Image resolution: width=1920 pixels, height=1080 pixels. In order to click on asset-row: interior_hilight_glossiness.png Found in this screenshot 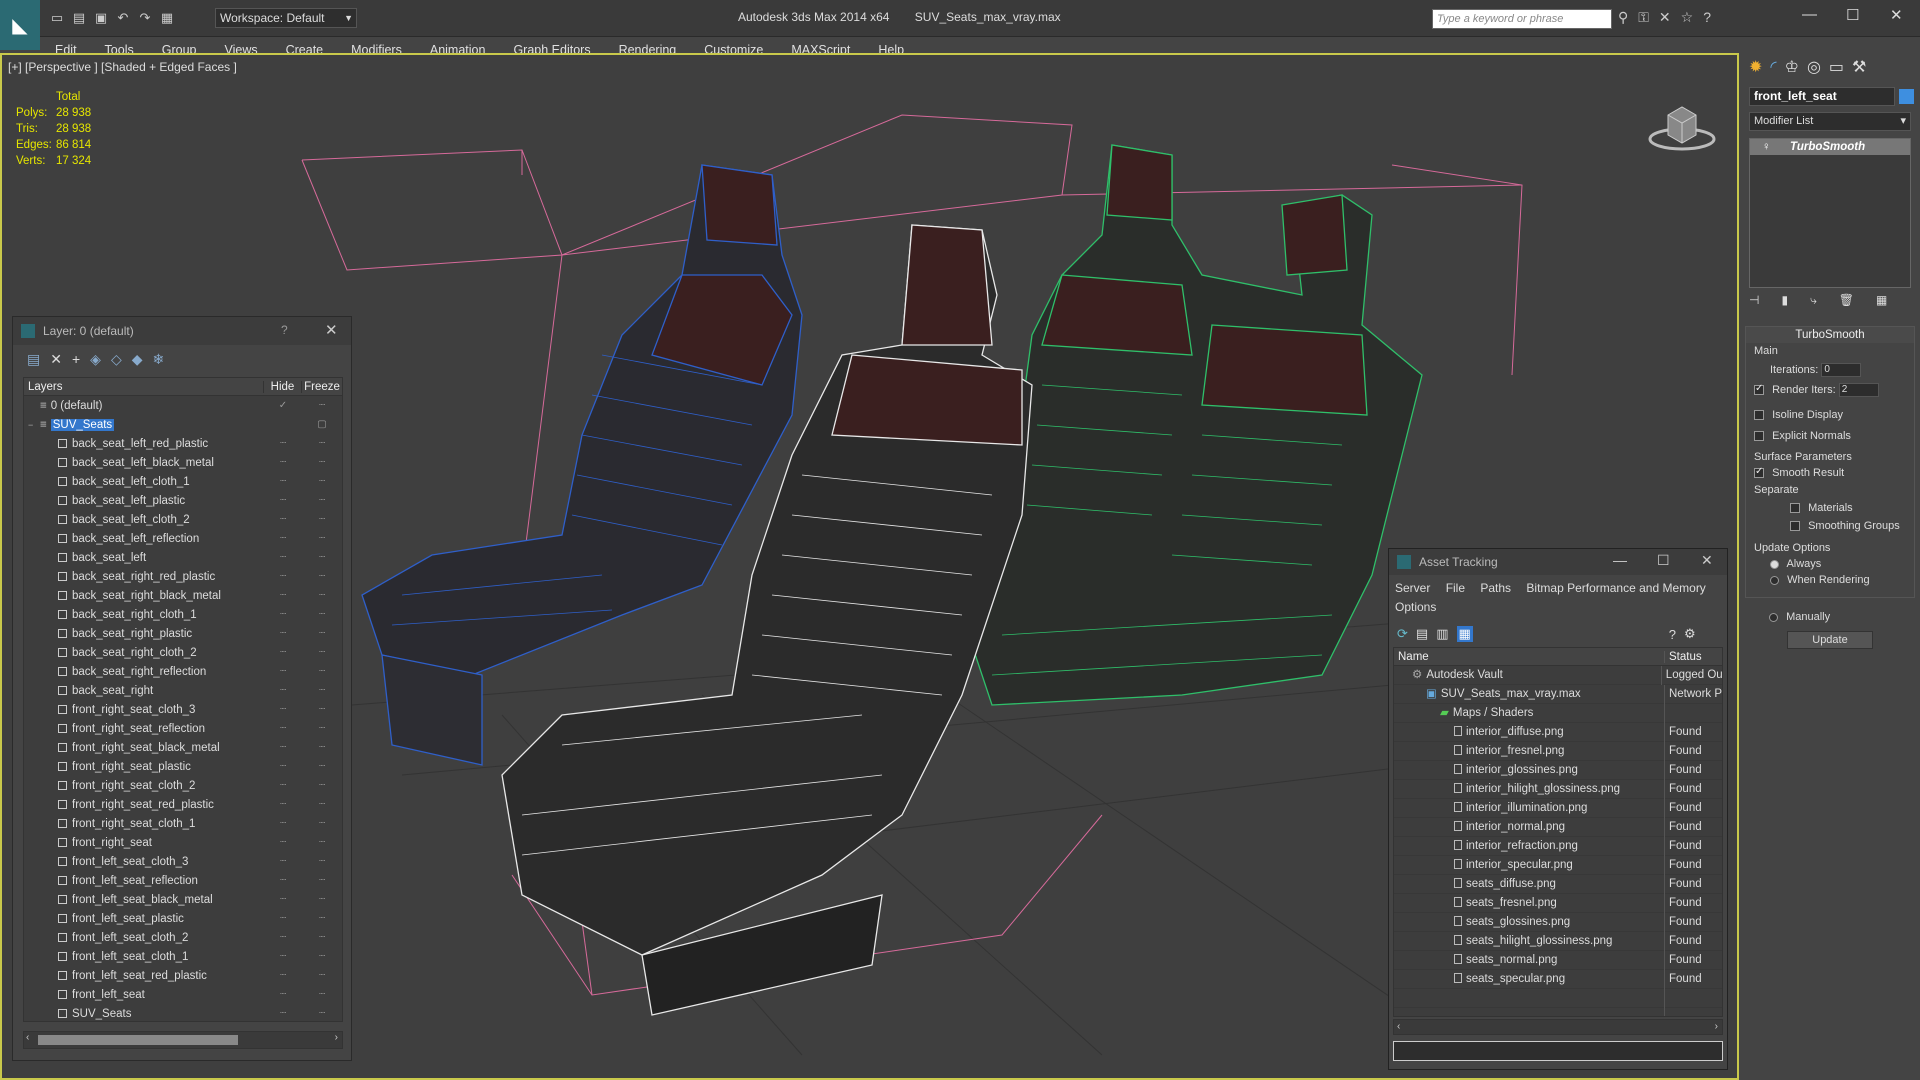, I will do `click(1558, 789)`.